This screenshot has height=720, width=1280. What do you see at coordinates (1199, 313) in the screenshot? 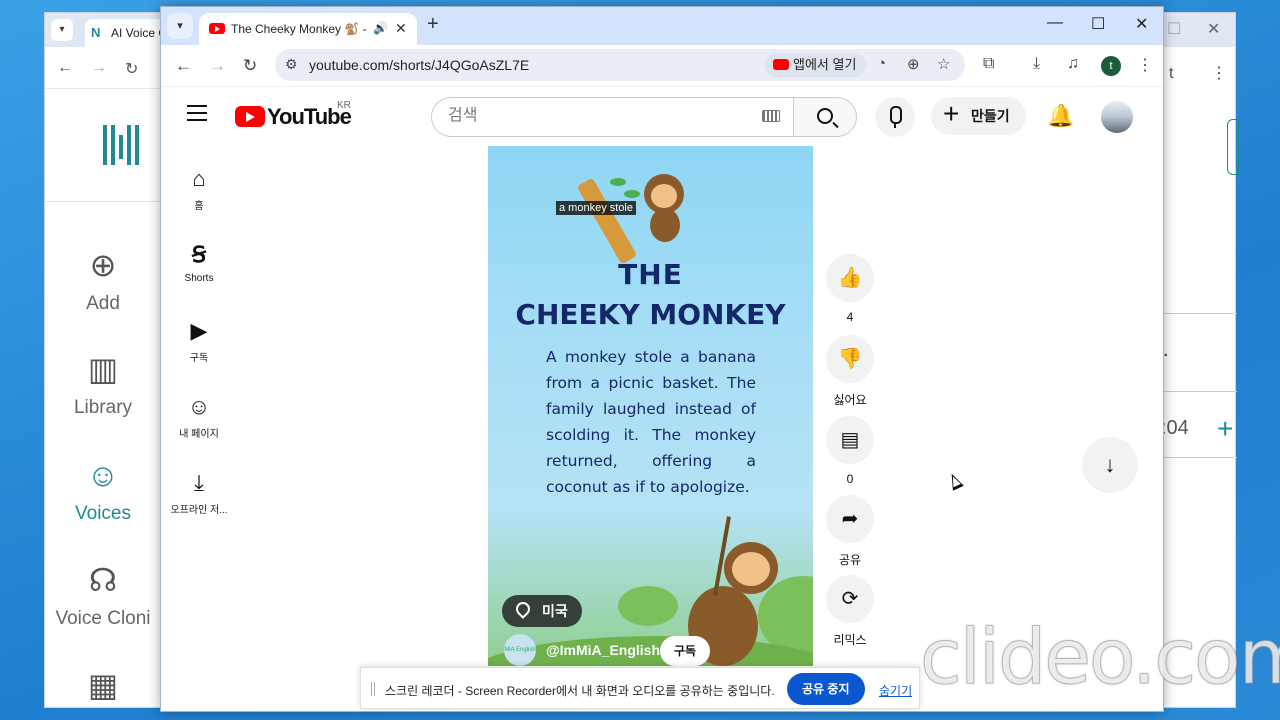
I see `divider` at bounding box center [1199, 313].